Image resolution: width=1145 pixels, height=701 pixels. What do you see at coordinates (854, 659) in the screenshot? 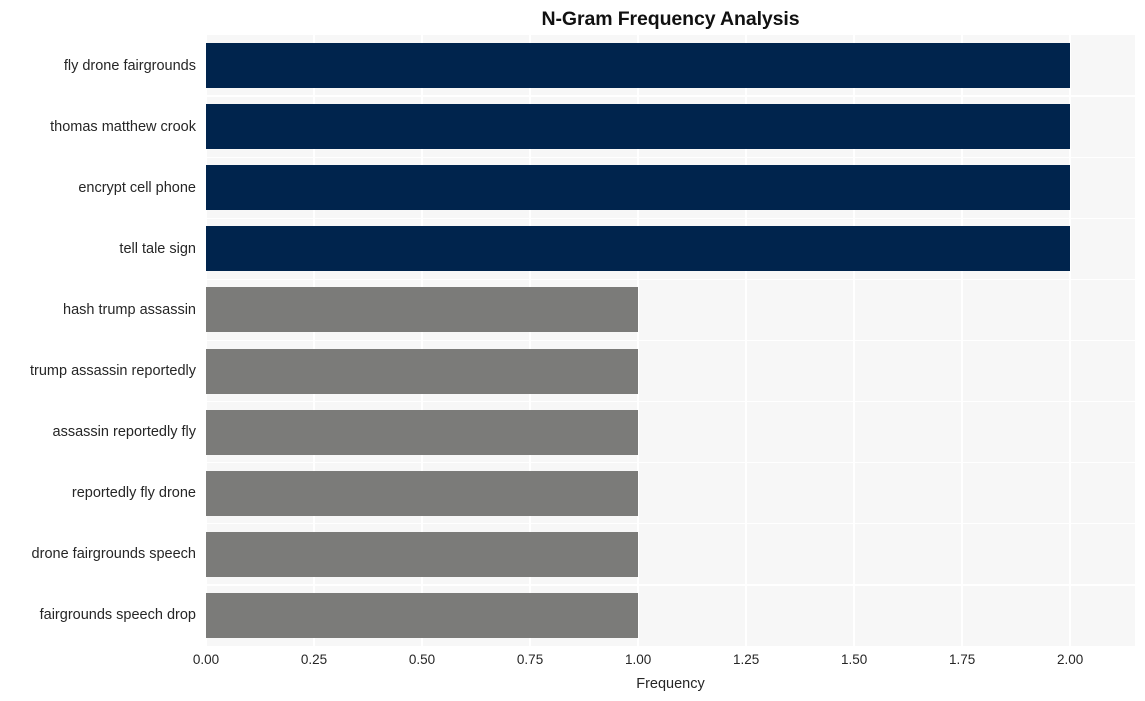
I see `x-axis-tick-label: 1.50` at bounding box center [854, 659].